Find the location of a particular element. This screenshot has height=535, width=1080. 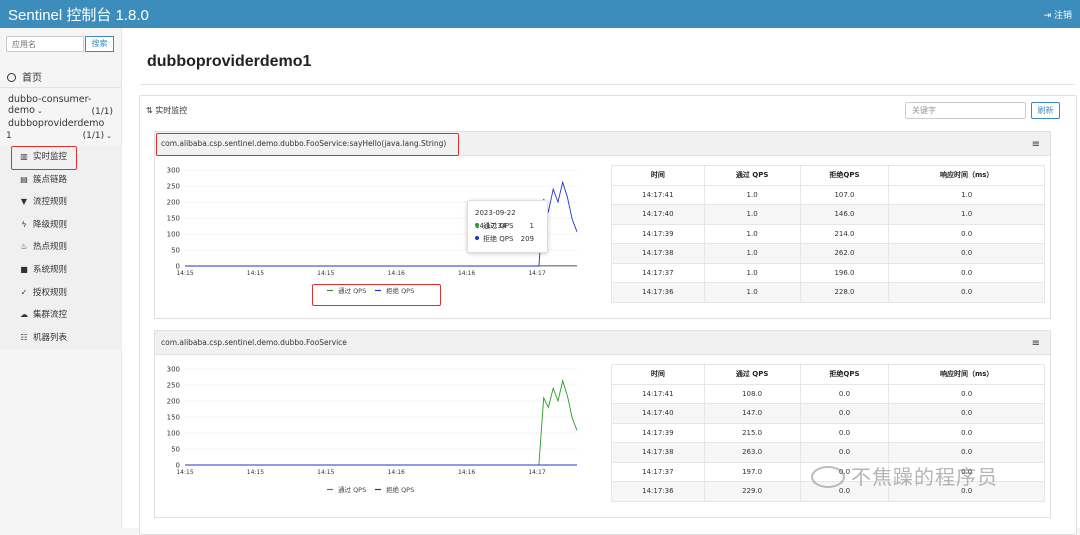

series-line is located at coordinates (381, 423).